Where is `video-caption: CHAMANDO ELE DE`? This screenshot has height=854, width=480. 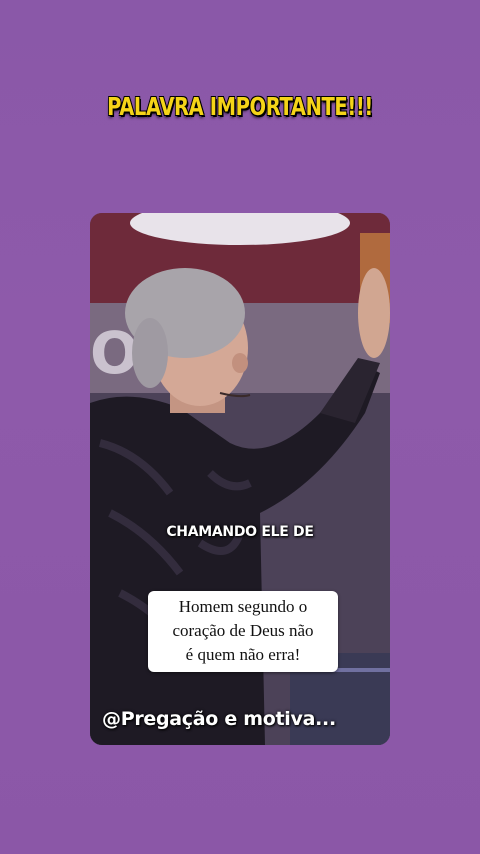
video-caption: CHAMANDO ELE DE is located at coordinates (240, 532).